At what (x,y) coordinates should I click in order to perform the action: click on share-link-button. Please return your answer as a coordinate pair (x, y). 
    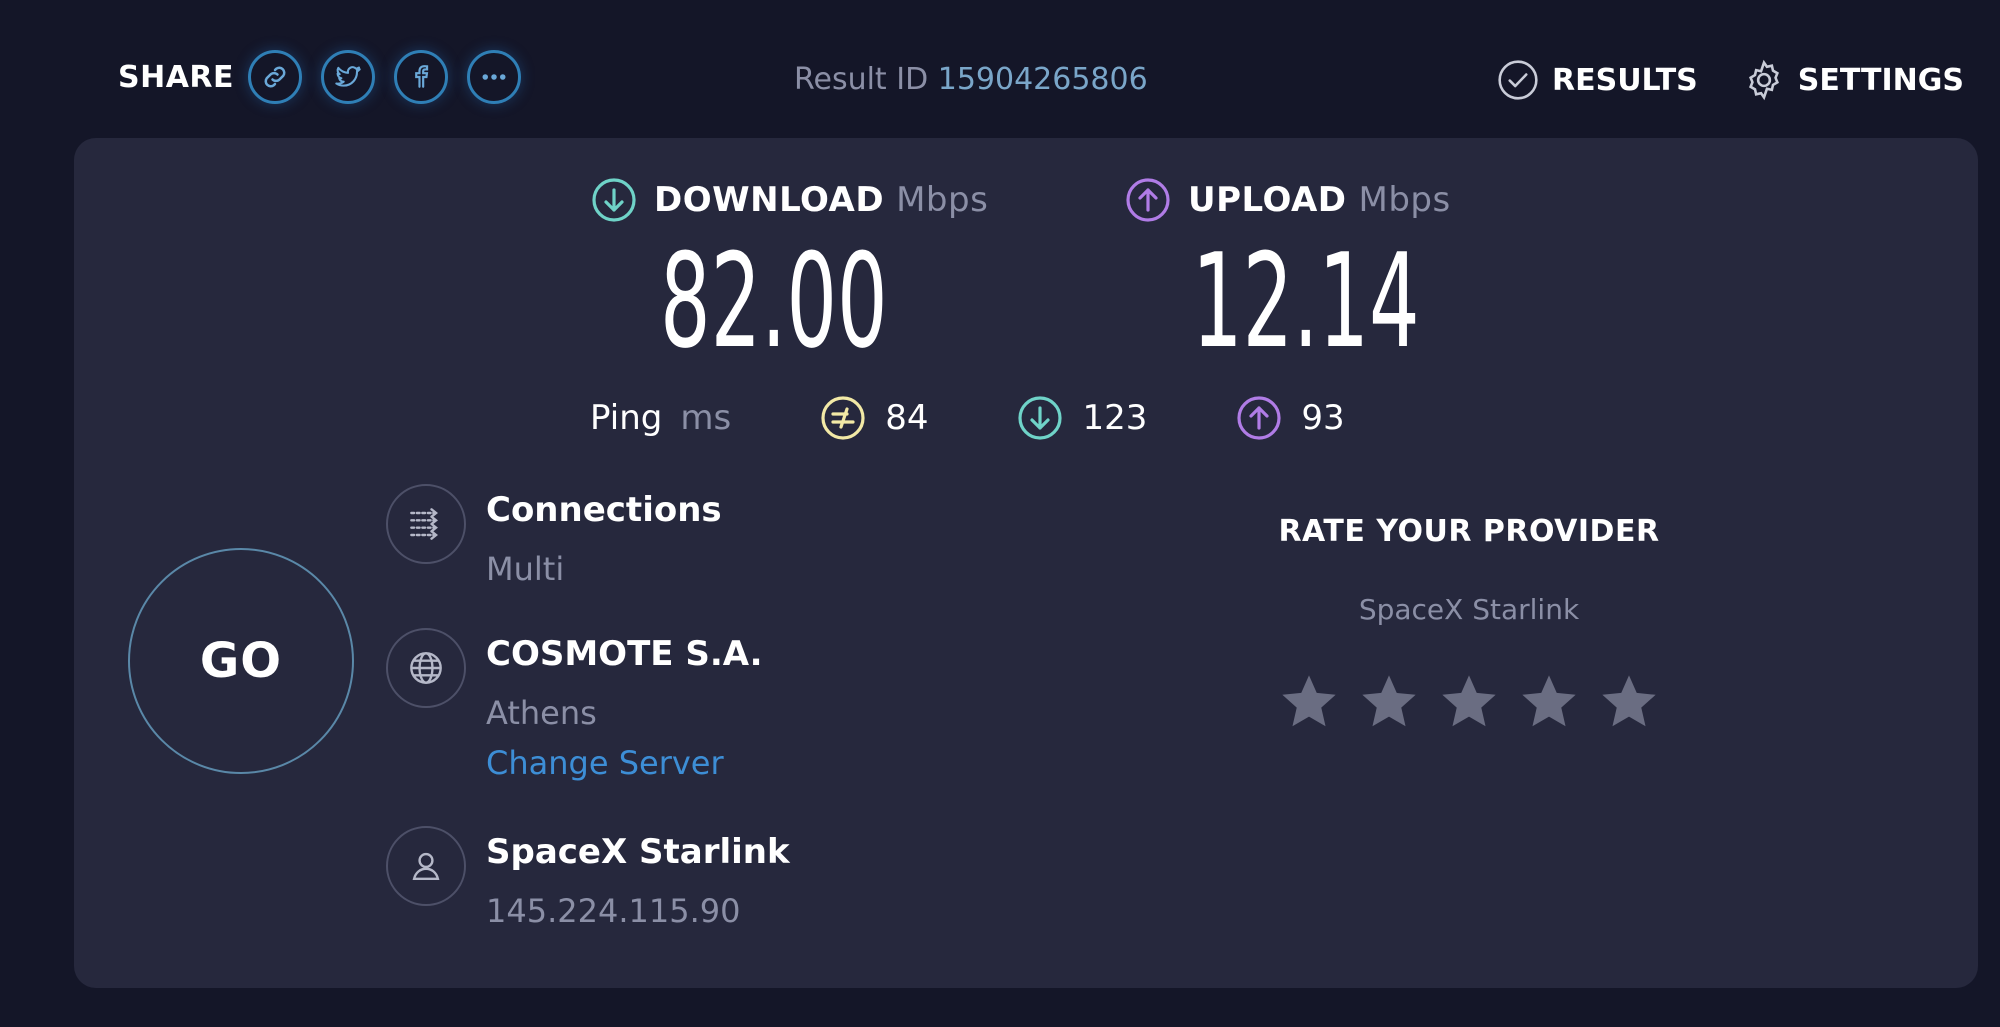
    Looking at the image, I should click on (275, 77).